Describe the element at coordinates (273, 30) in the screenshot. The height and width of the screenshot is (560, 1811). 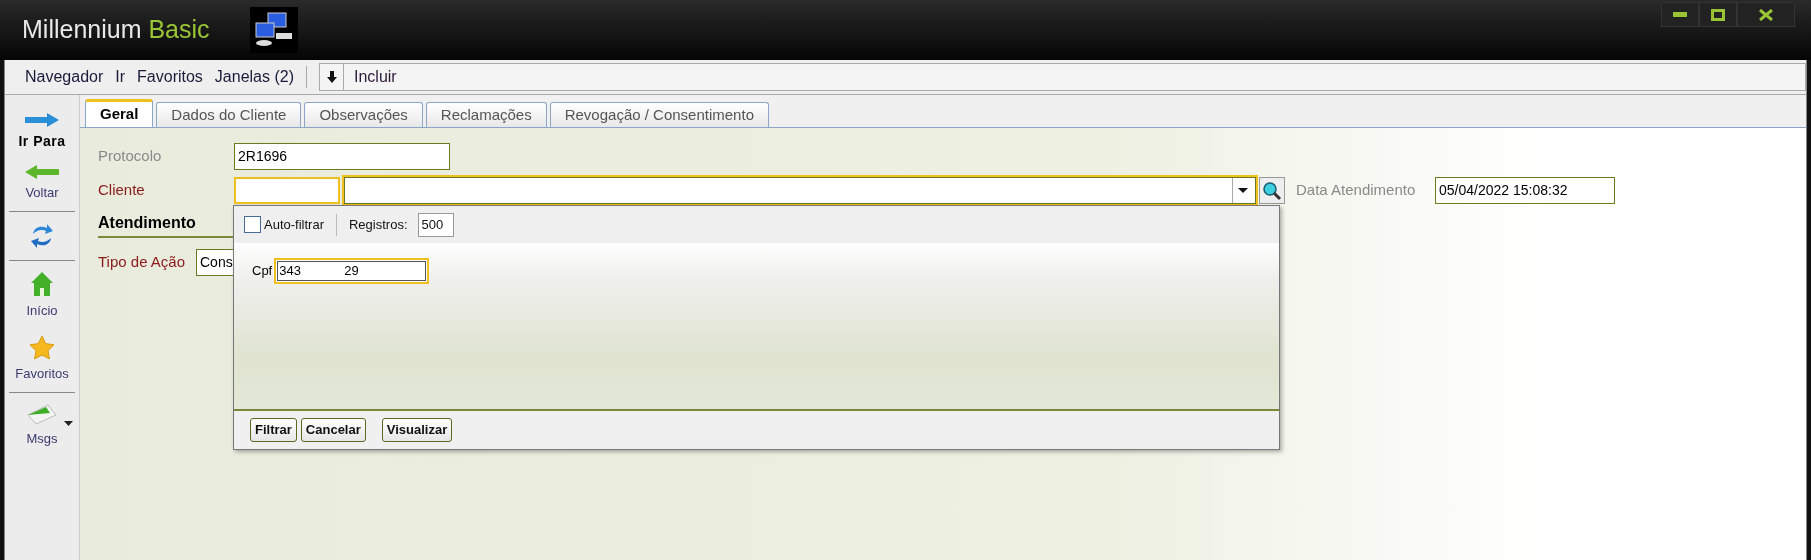
I see `computers-icon` at that location.